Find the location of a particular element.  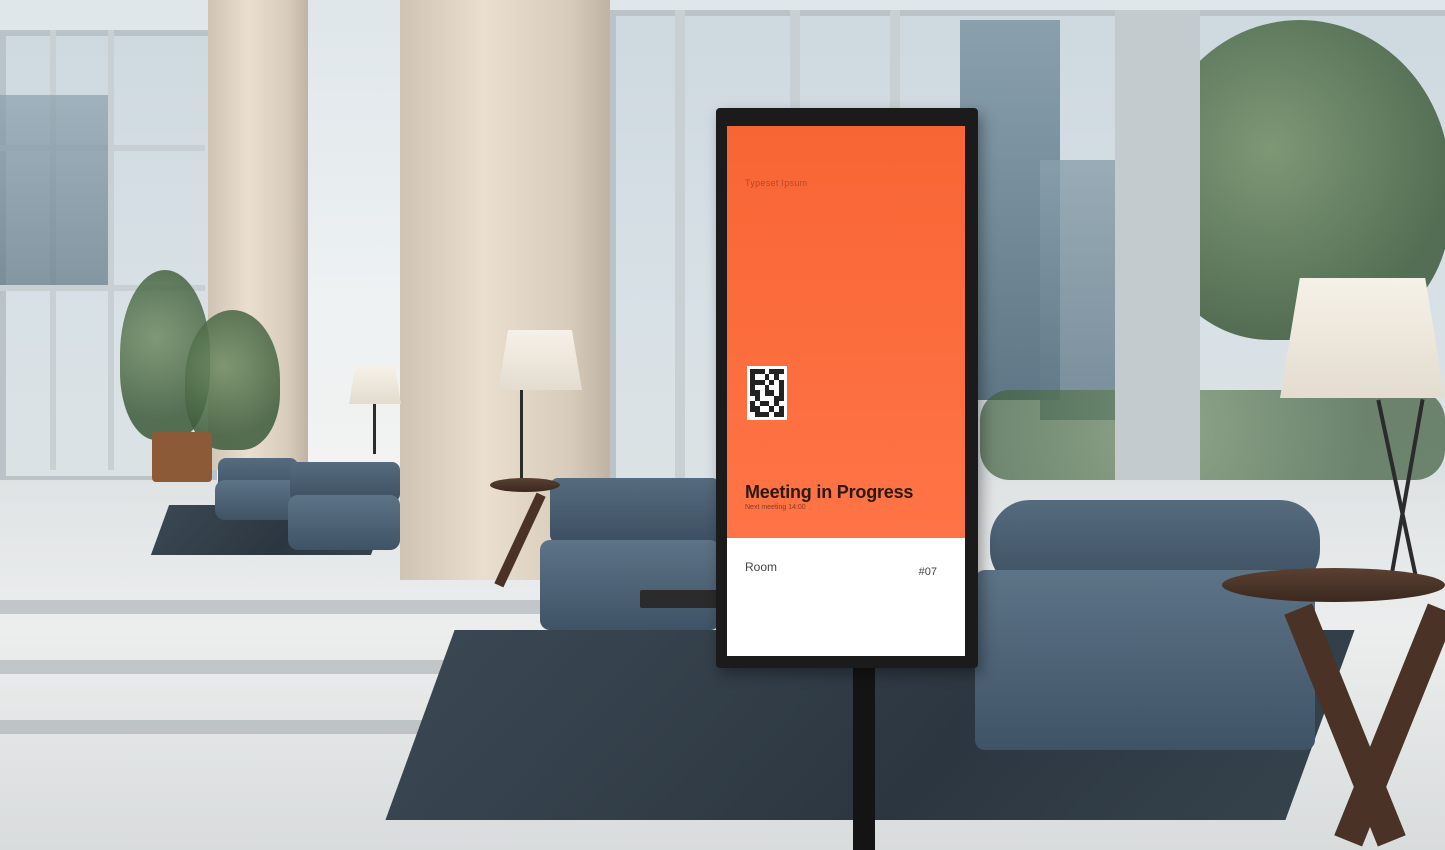

coffee-table-top is located at coordinates (1333, 585).